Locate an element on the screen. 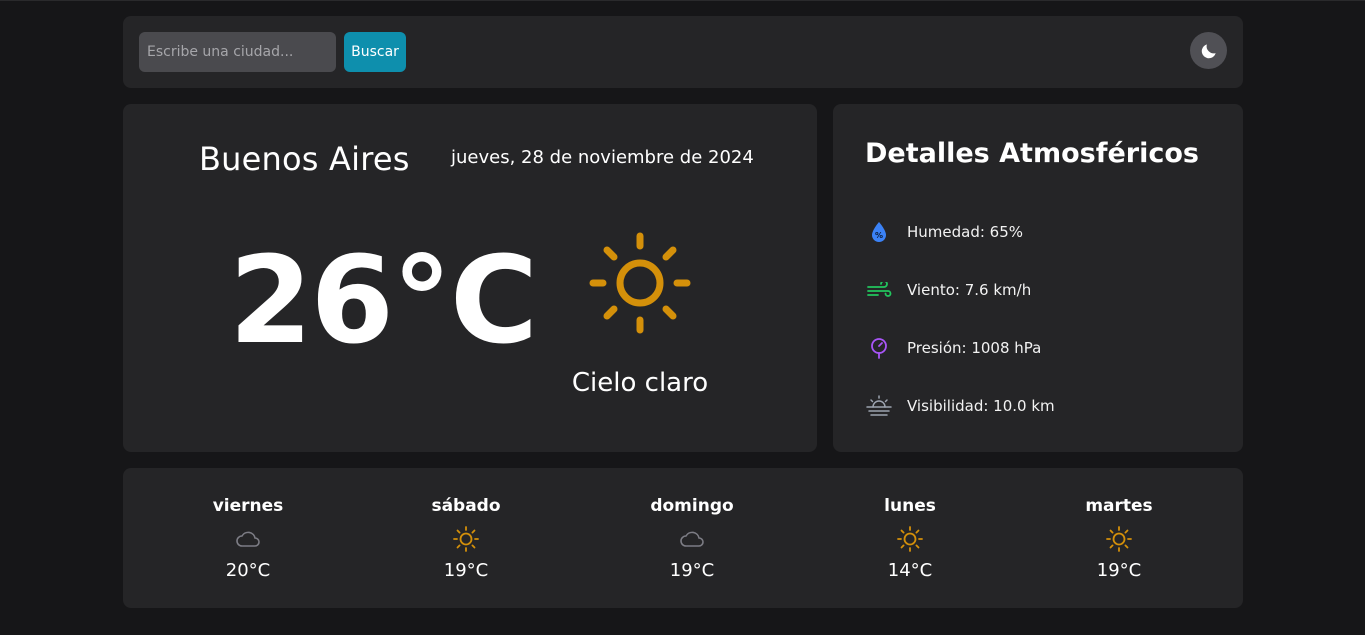  forecast-day: viernes 20°C is located at coordinates (248, 538).